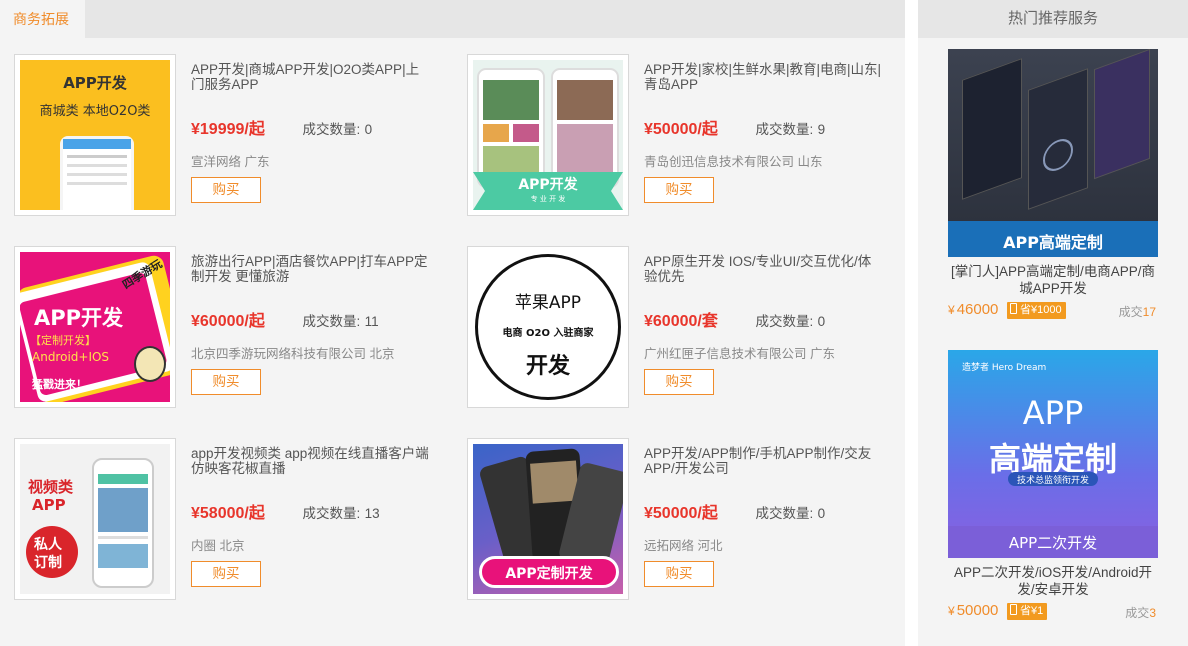  I want to click on recommended-services-title: 热门推荐服务, so click(1053, 19).